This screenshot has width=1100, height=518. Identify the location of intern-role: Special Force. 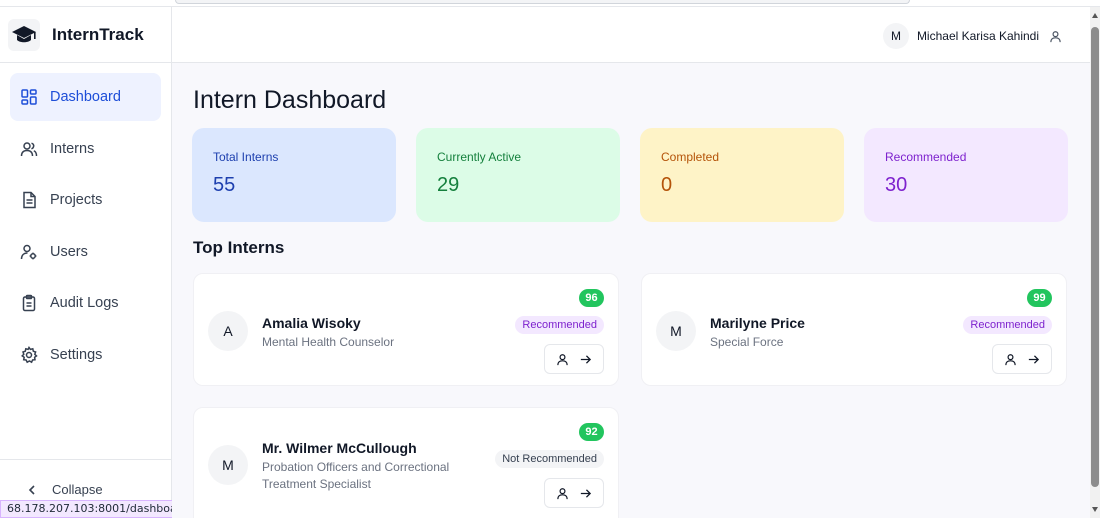
(747, 342).